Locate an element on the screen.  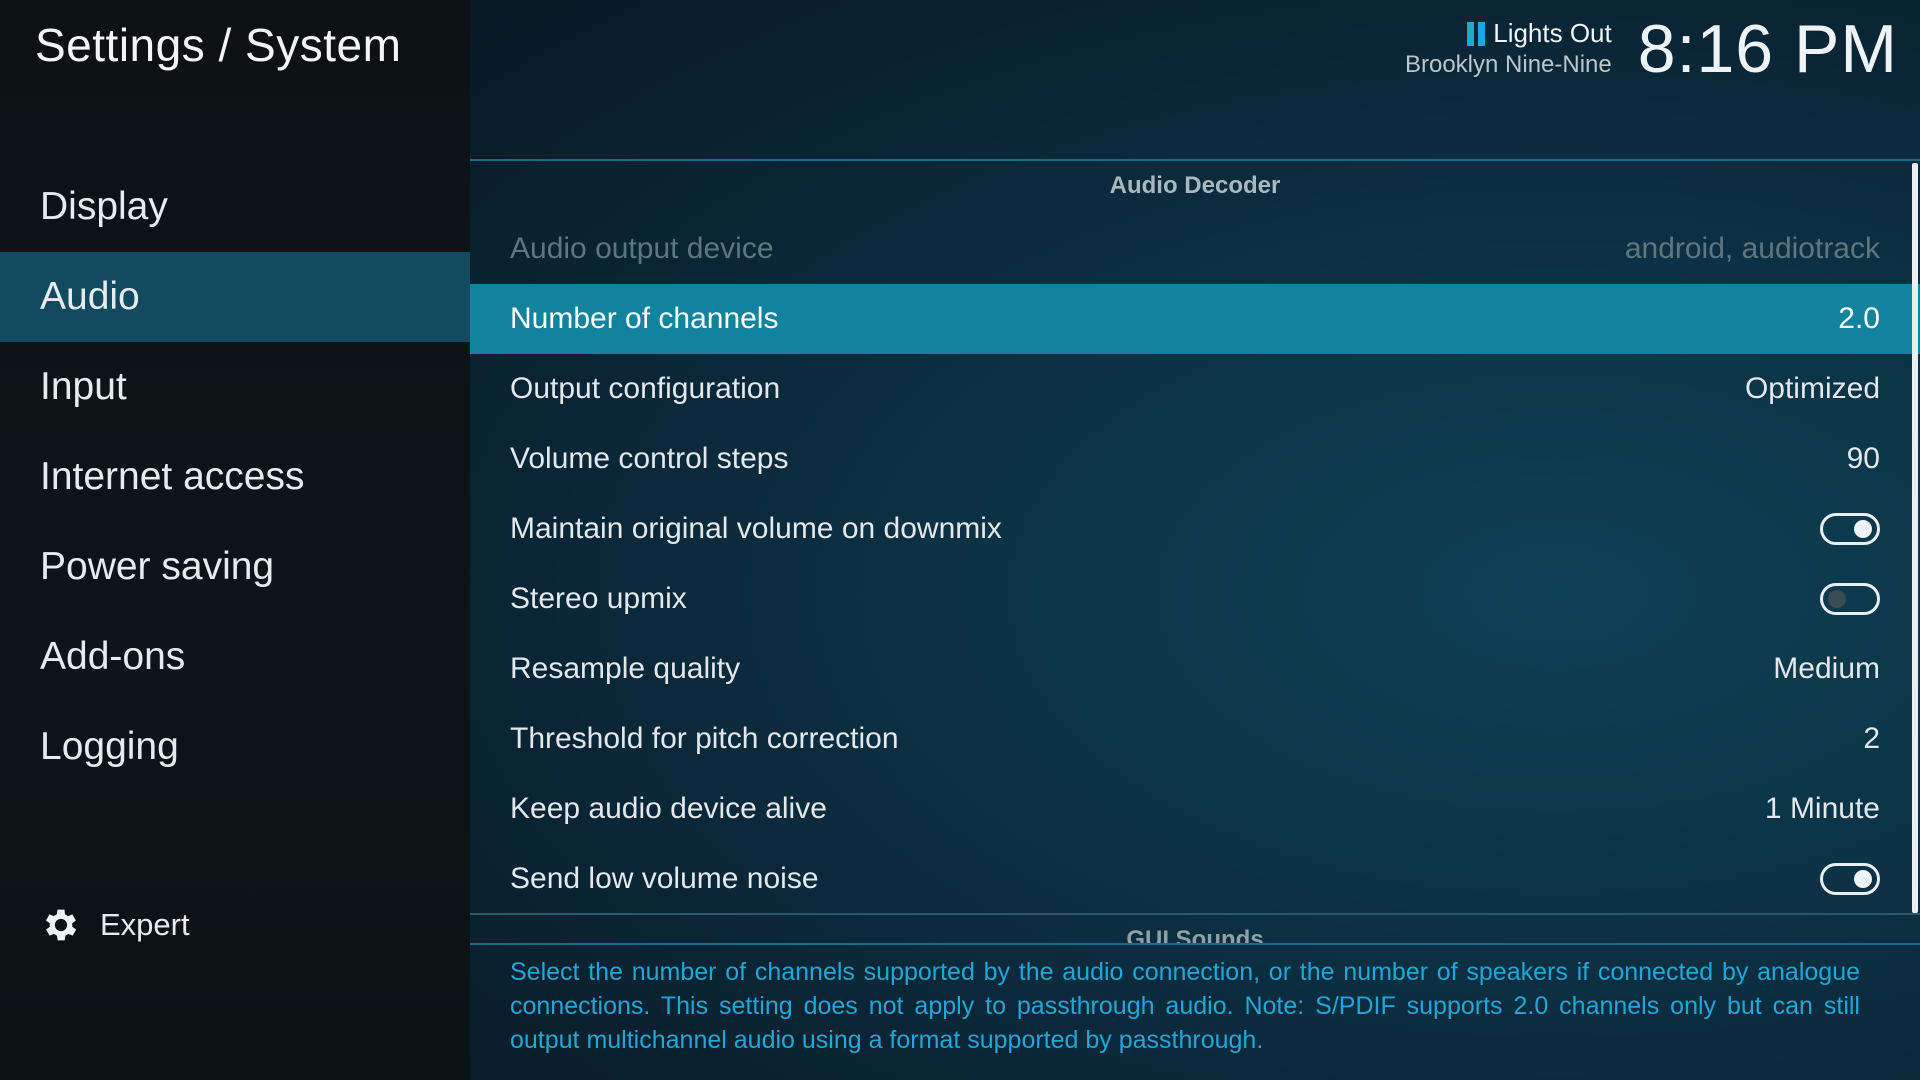
setting-pitch-threshold: Threshold for pitch correction 2 is located at coordinates (1195, 739).